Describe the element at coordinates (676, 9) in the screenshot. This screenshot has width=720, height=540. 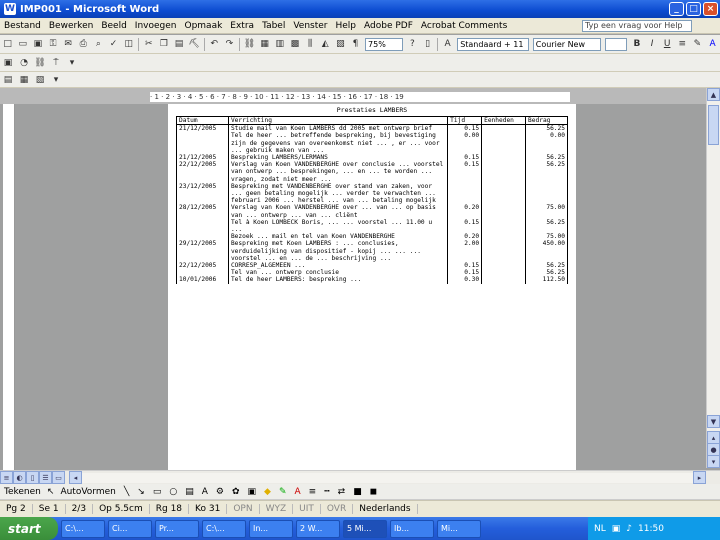
I see `minimize-button: _` at that location.